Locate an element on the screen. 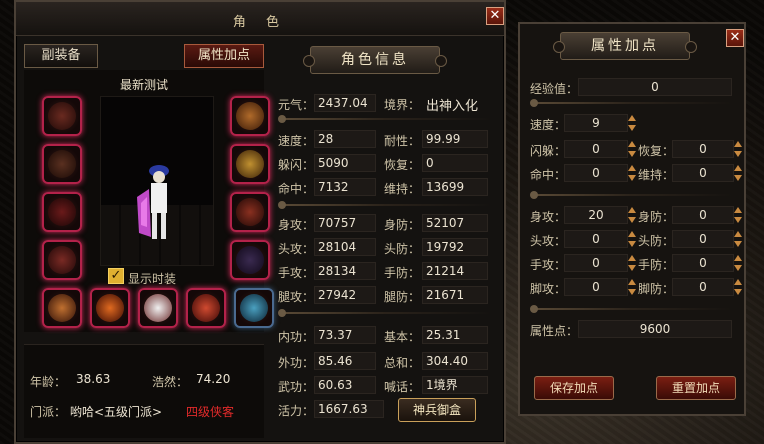 This screenshot has height=444, width=764. recover-value: 0 is located at coordinates (455, 163).